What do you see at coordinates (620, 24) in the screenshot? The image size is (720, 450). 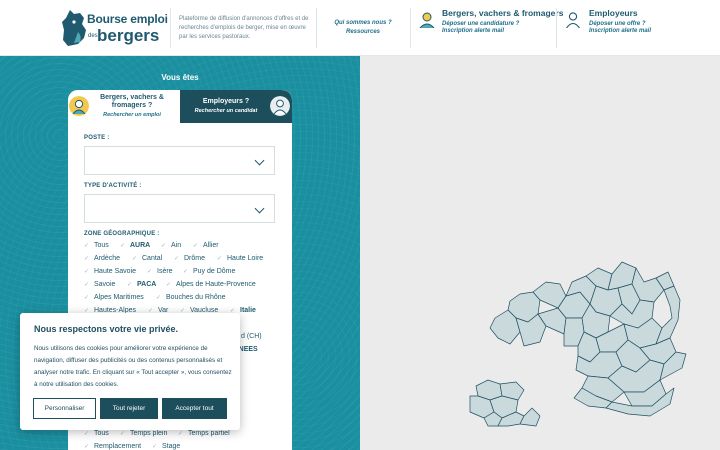 I see `header-deposit-offer-link: Déposer une offre ?` at bounding box center [620, 24].